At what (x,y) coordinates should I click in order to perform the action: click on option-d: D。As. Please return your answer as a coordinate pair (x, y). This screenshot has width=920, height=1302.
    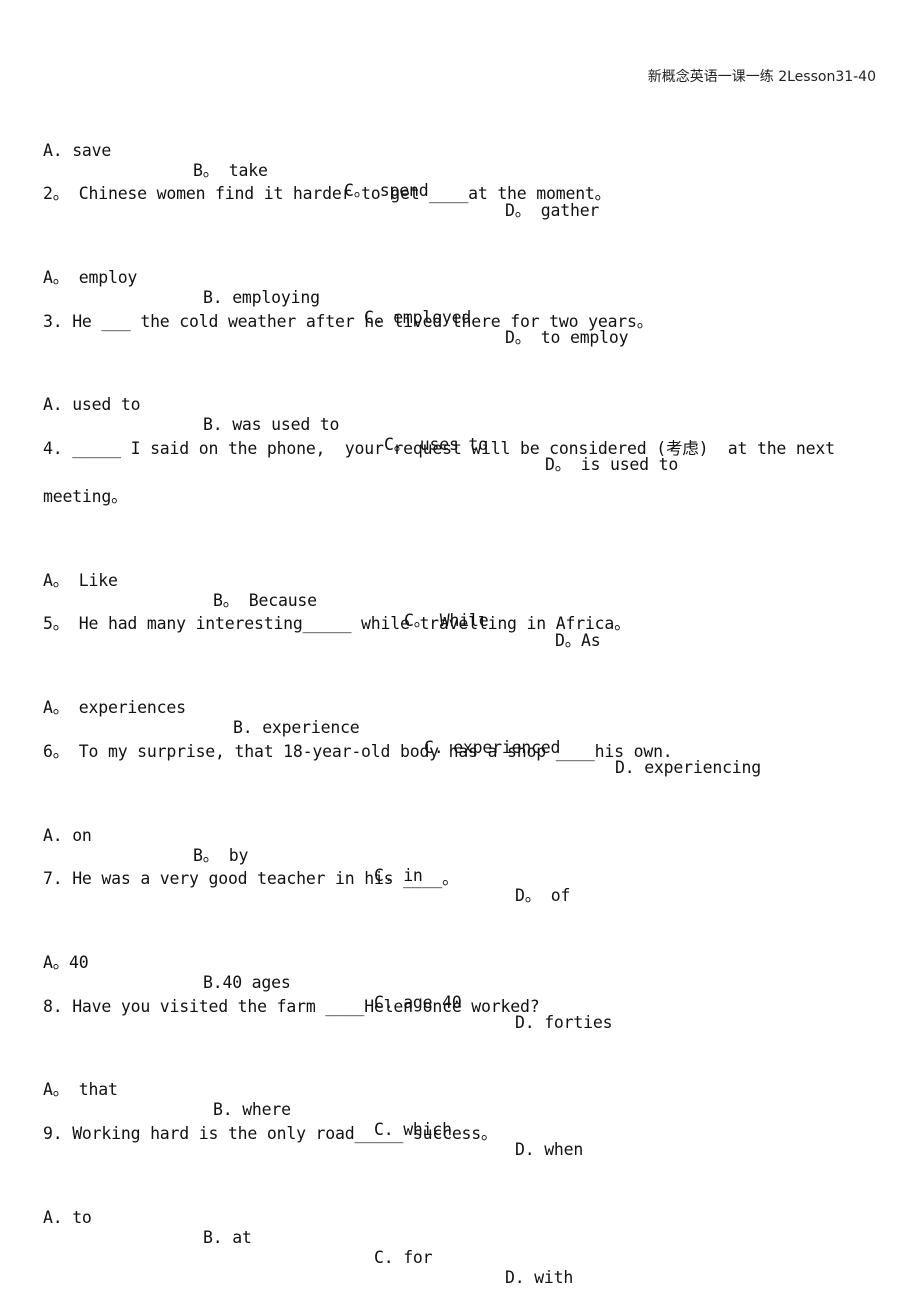
    Looking at the image, I should click on (578, 640).